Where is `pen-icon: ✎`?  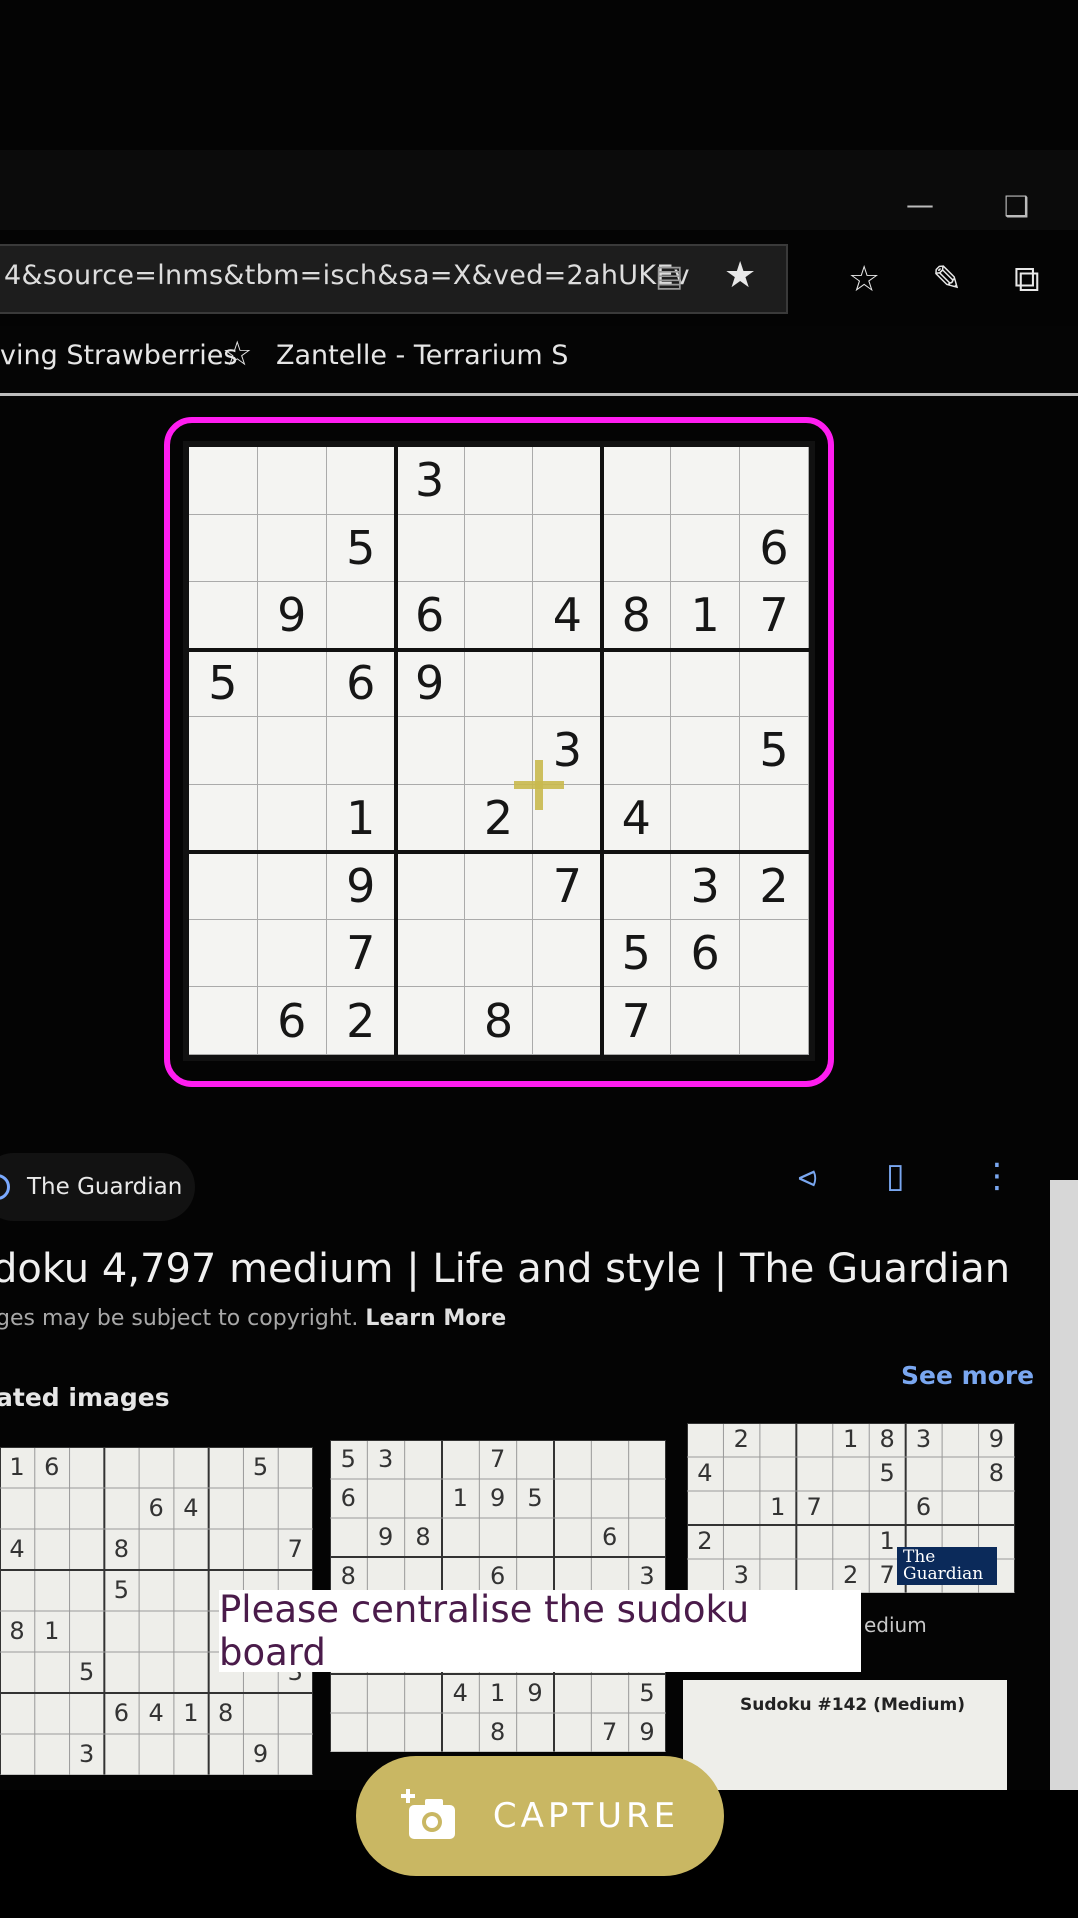 pen-icon: ✎ is located at coordinates (947, 279).